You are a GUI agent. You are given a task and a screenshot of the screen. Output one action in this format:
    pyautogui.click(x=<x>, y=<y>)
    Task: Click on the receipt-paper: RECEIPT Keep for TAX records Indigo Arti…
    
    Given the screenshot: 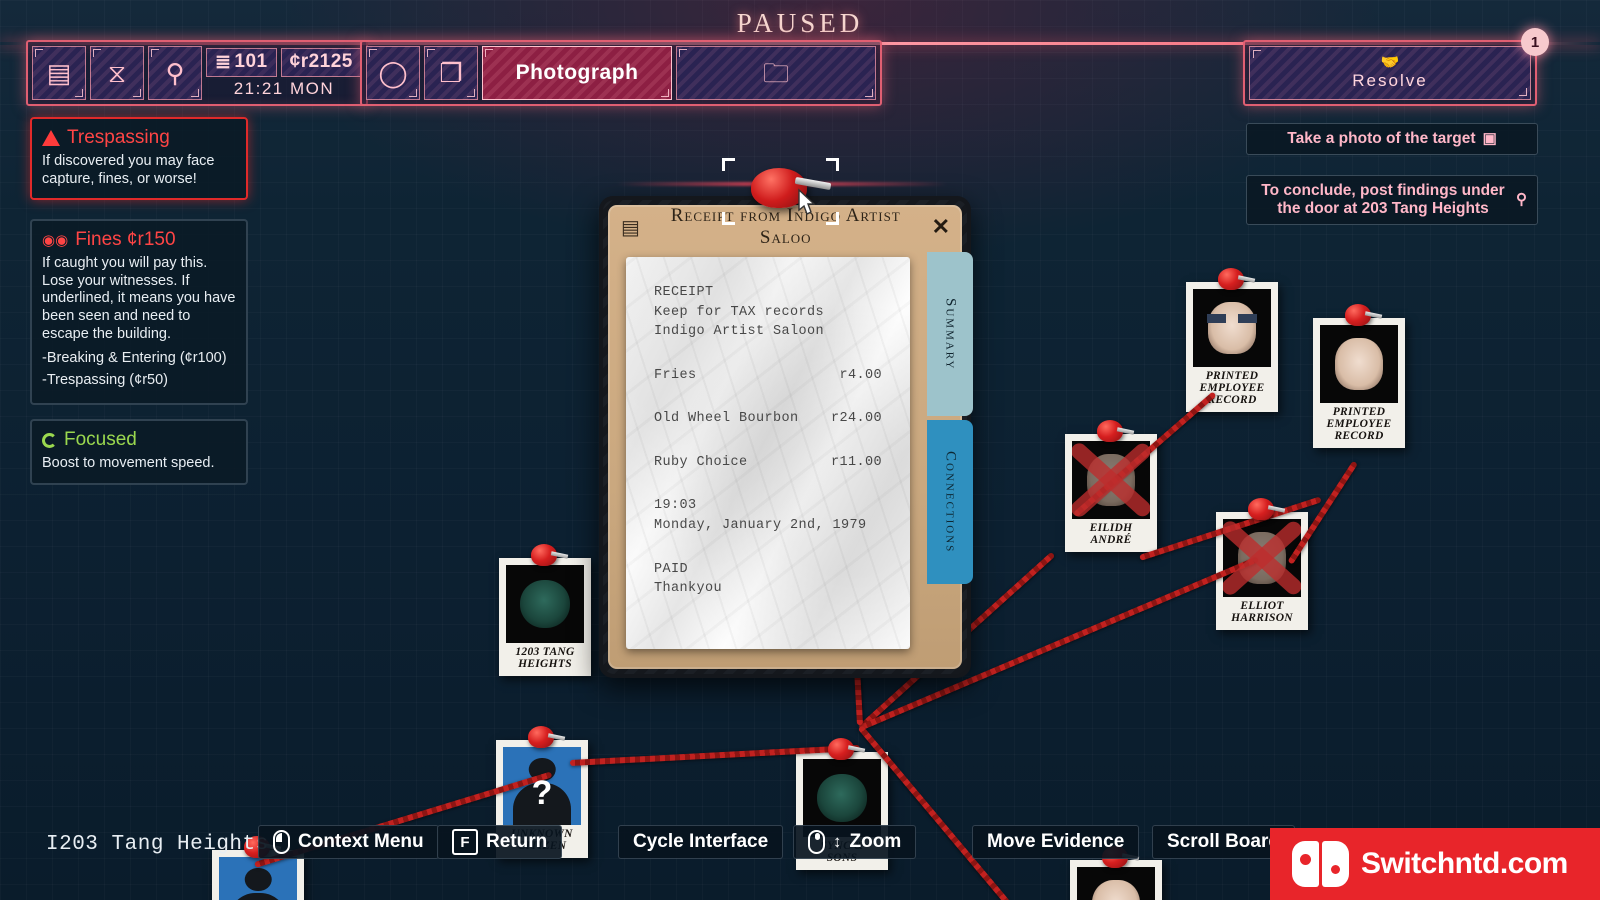 What is the action you would take?
    pyautogui.click(x=768, y=453)
    